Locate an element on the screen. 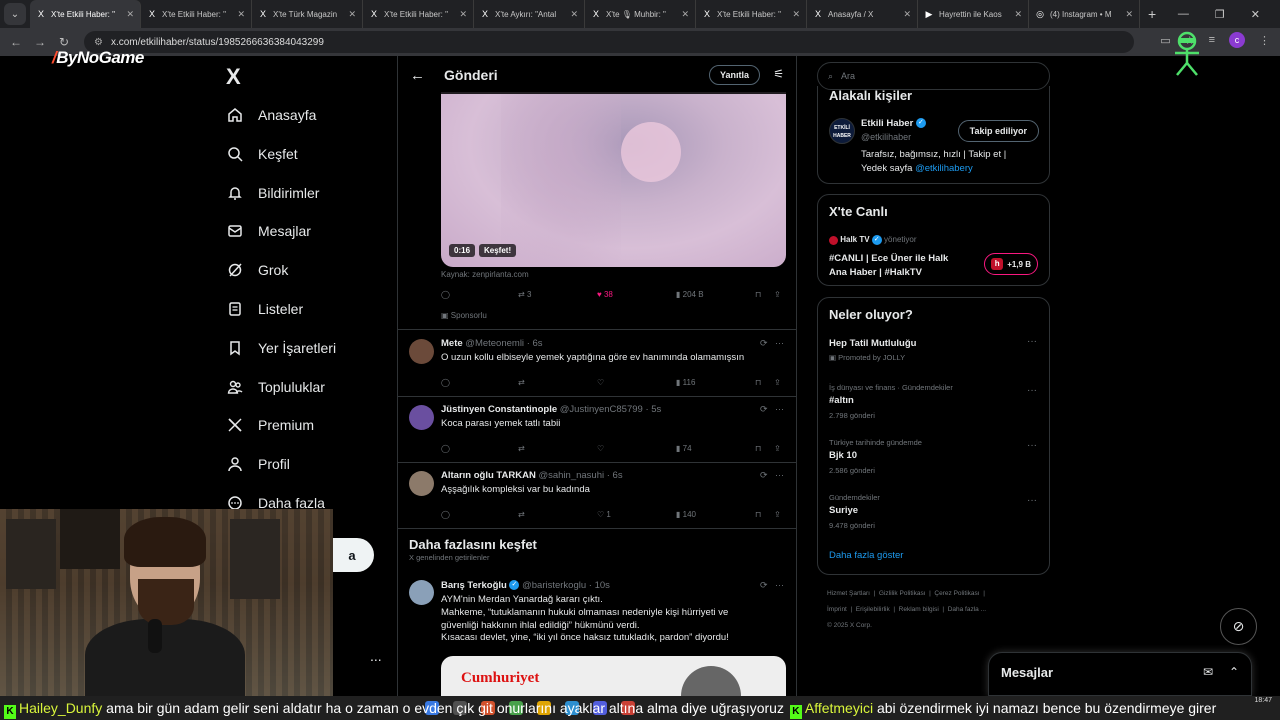 This screenshot has width=1280, height=720. footer-link: Hizmet Şartları is located at coordinates (848, 593).